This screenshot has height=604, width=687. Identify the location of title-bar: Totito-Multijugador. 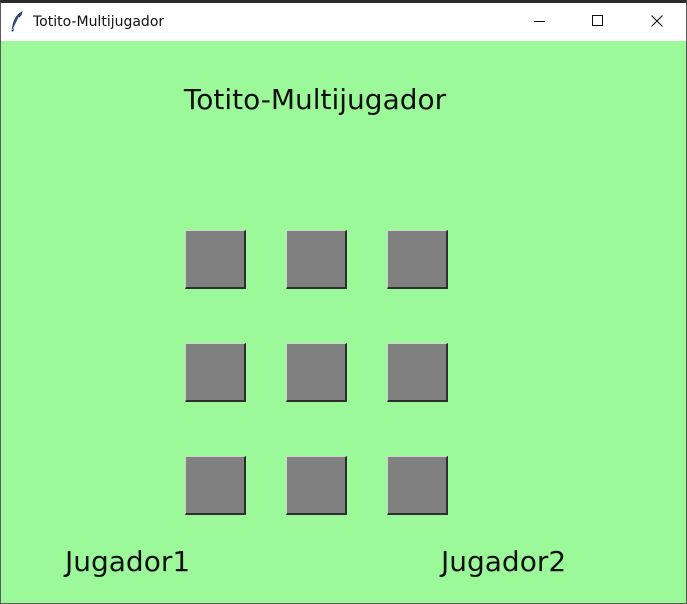
(343, 22).